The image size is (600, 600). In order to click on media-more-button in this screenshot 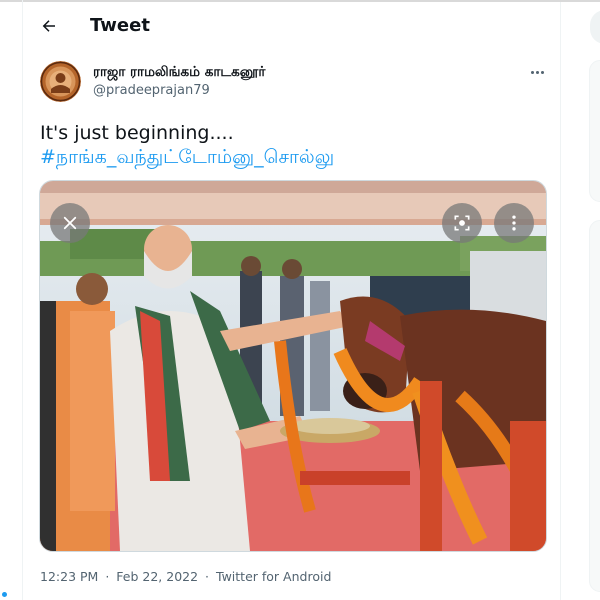, I will do `click(514, 223)`.